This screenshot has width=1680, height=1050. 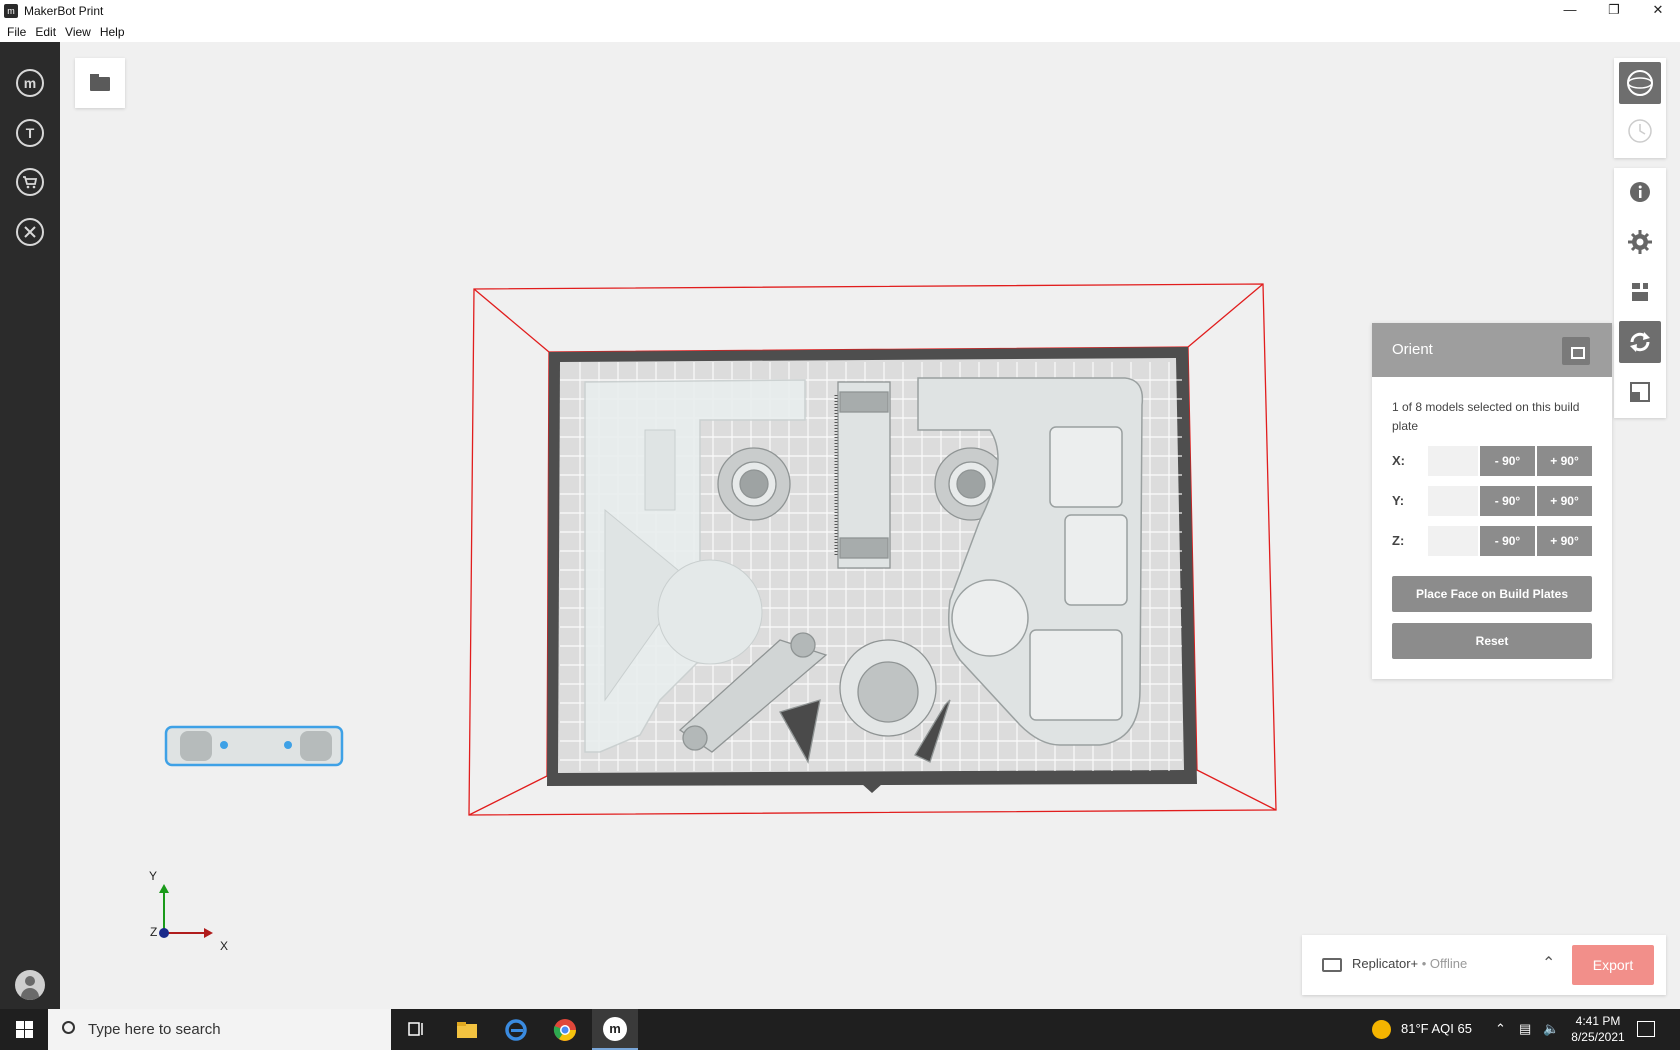 I want to click on place-face-button: Place Face on Build Plates, so click(x=1492, y=594).